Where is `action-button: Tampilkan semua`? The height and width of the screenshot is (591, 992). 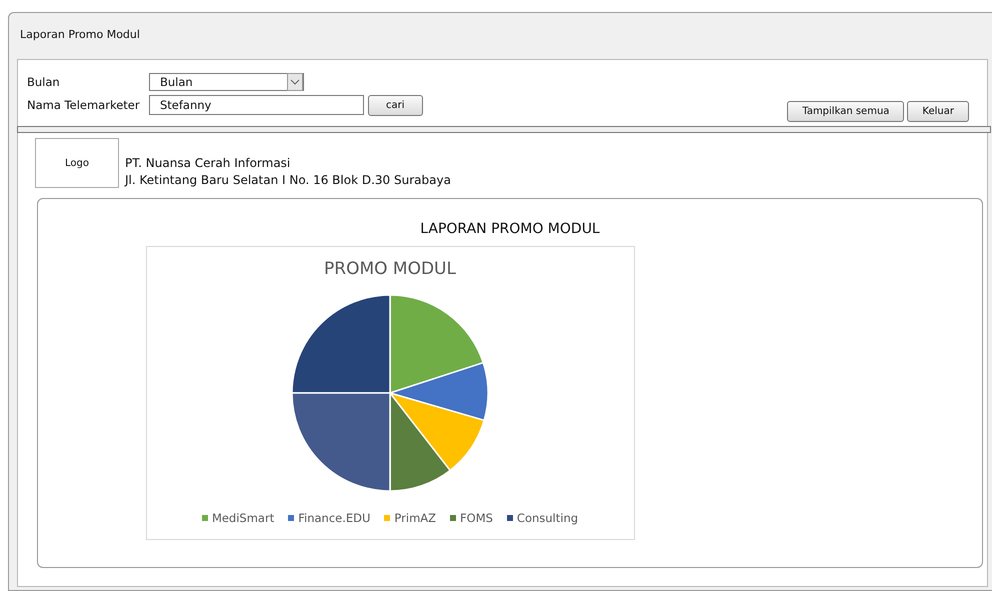
action-button: Tampilkan semua is located at coordinates (845, 111).